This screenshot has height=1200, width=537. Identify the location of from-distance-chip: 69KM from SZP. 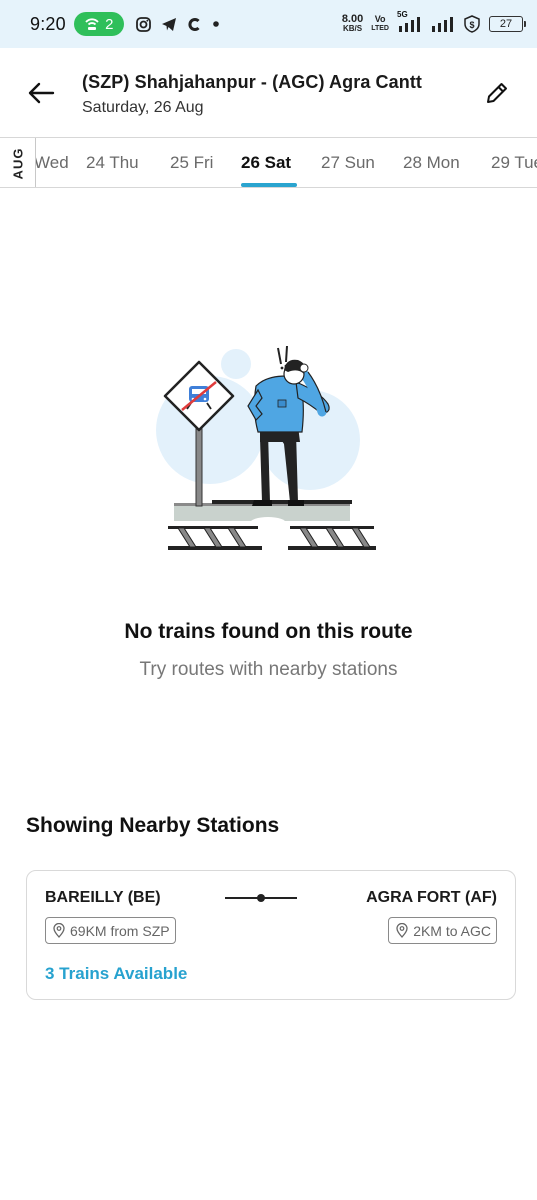
(110, 930).